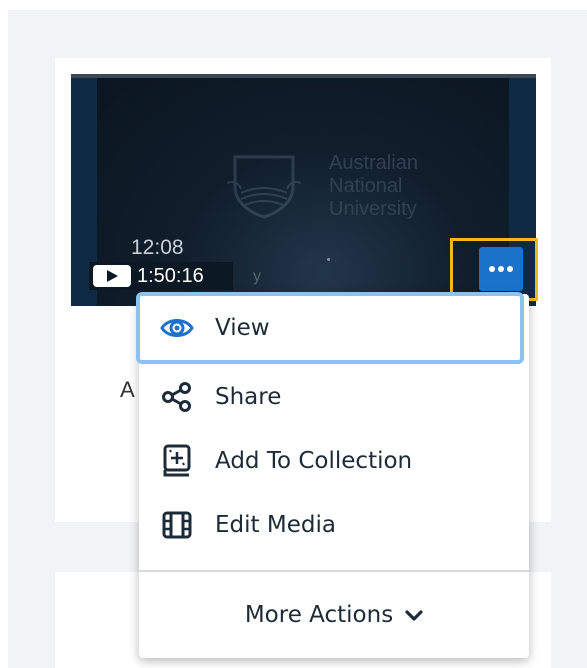 This screenshot has height=668, width=587. What do you see at coordinates (177, 397) in the screenshot?
I see `share-icon` at bounding box center [177, 397].